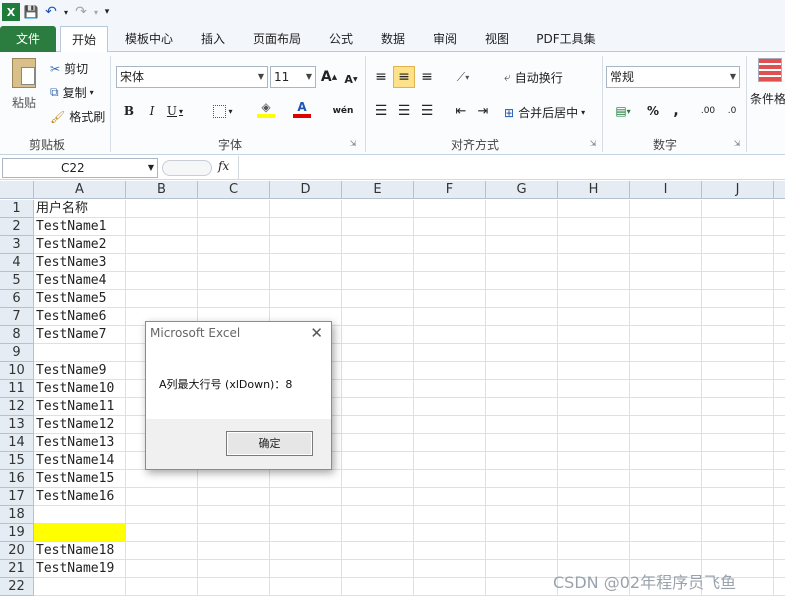  I want to click on dialog-launcher-icon: ⇲, so click(593, 143).